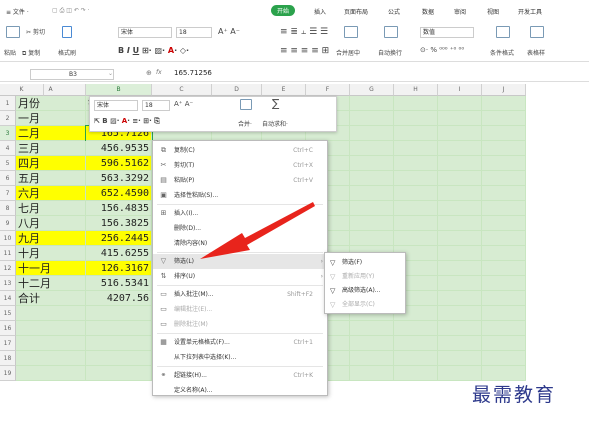 Image resolution: width=589 pixels, height=422 pixels. I want to click on arrow-annotation, so click(257, 230).